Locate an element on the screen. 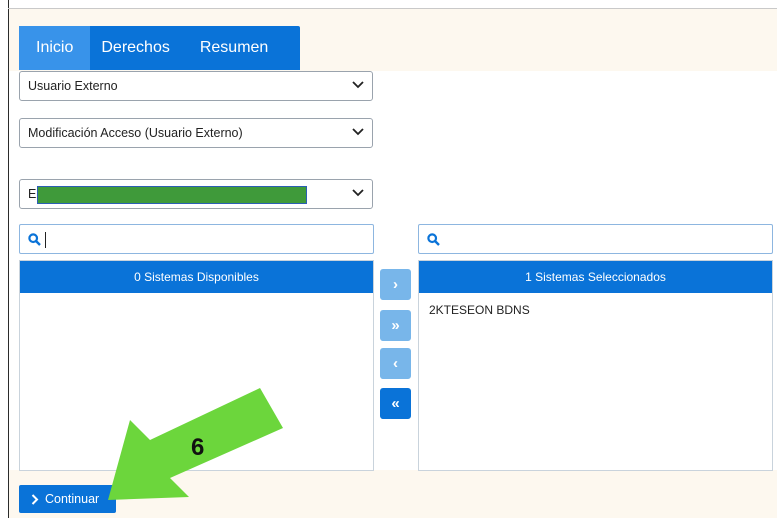 The image size is (777, 518). move-all-left-button: « is located at coordinates (395, 403).